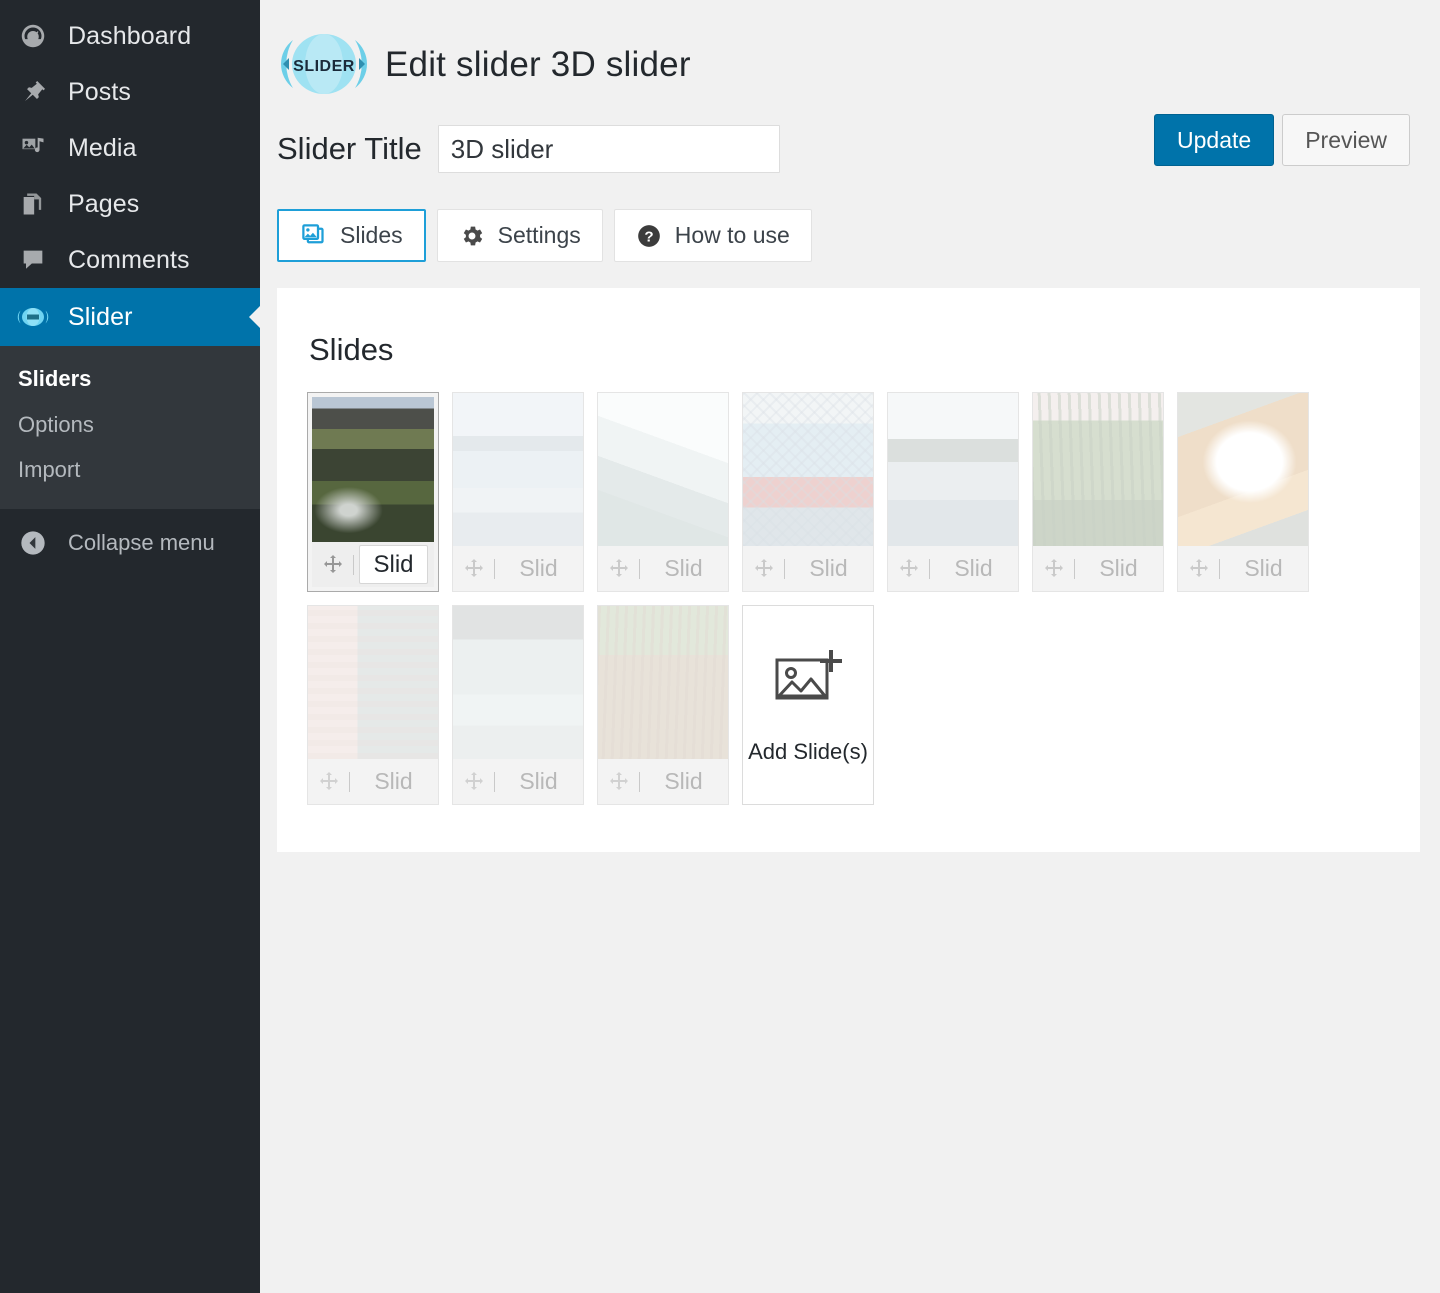 The height and width of the screenshot is (1293, 1440). What do you see at coordinates (313, 235) in the screenshot?
I see `images-stack-icon` at bounding box center [313, 235].